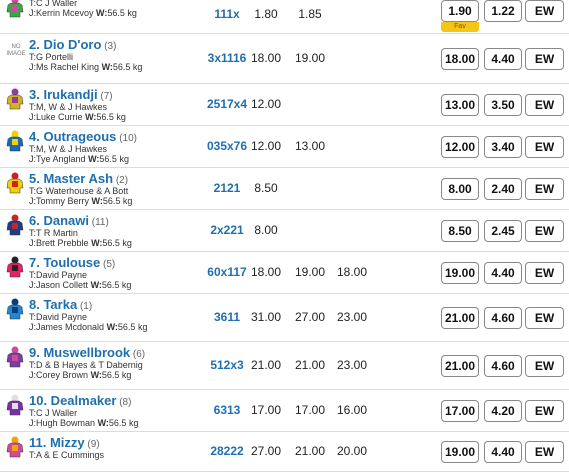  I want to click on jockey-name: Luke Currie, so click(59, 117).